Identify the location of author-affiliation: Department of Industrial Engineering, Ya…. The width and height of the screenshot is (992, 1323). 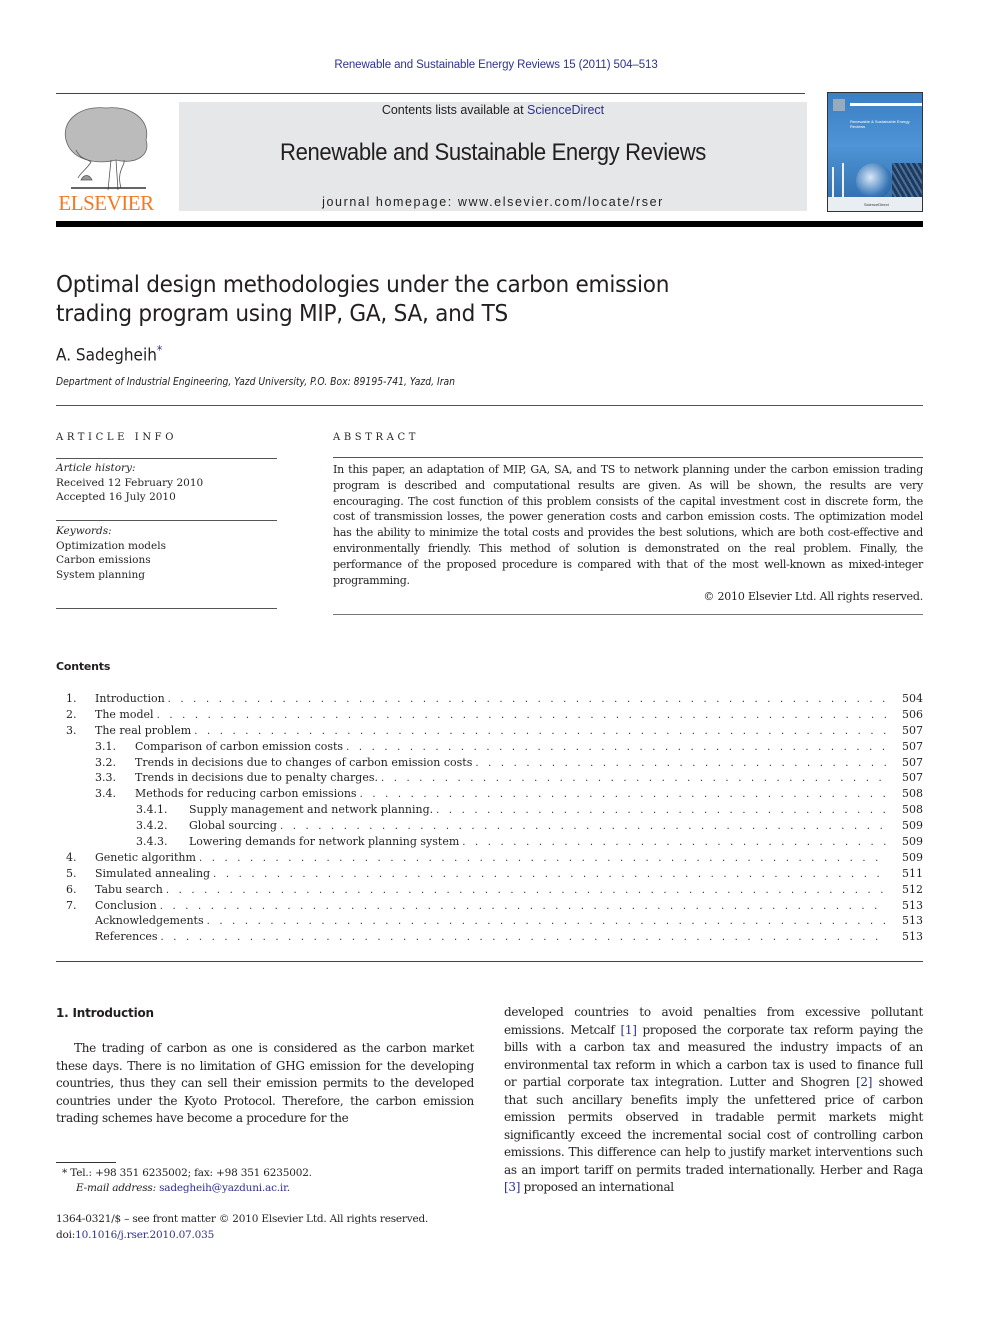
(256, 382).